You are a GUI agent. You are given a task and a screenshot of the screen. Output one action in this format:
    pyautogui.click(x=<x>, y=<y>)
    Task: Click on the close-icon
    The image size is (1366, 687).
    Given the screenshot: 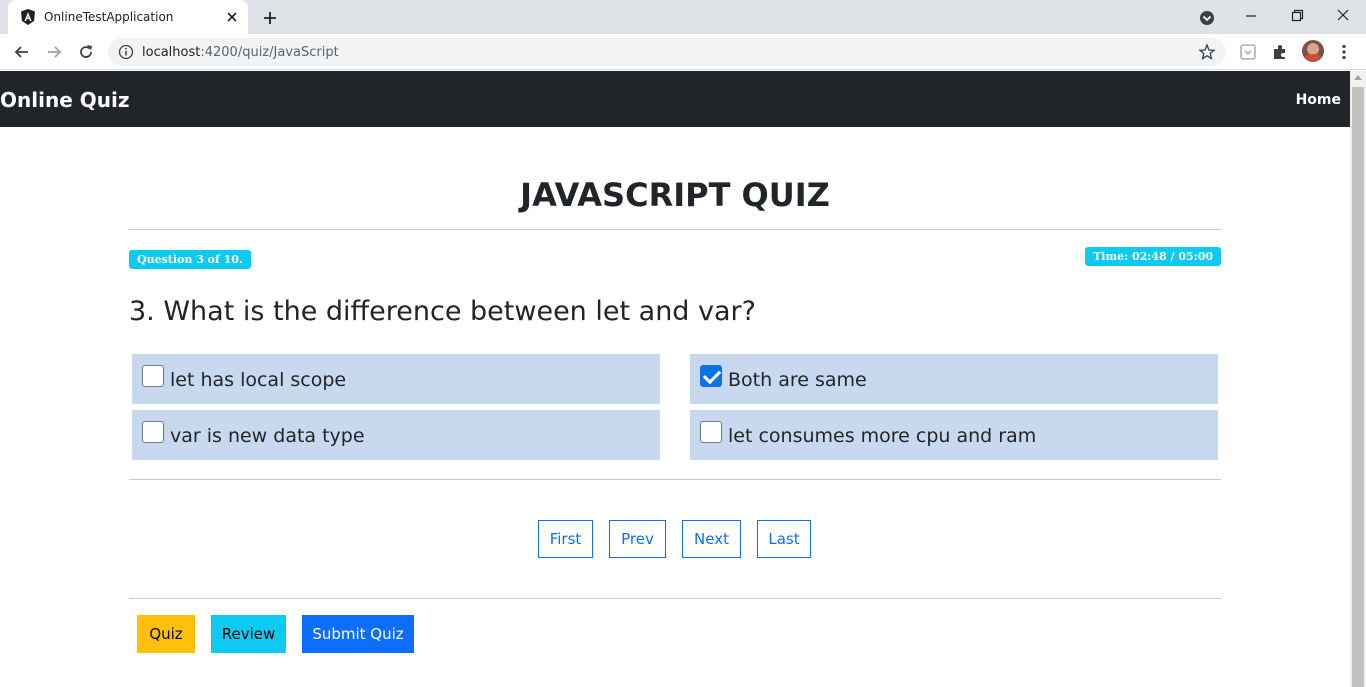 What is the action you would take?
    pyautogui.click(x=232, y=17)
    